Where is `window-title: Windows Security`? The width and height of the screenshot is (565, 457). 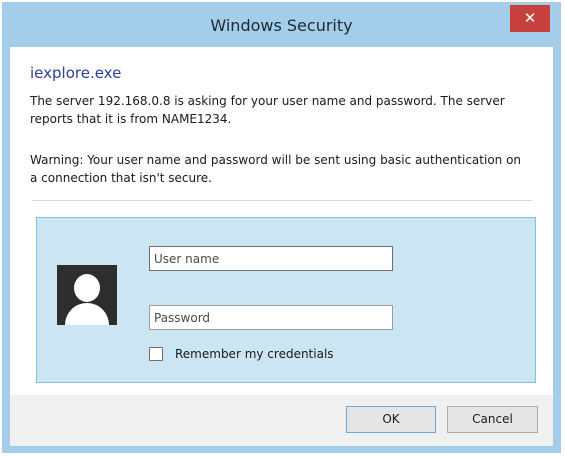
window-title: Windows Security is located at coordinates (281, 25).